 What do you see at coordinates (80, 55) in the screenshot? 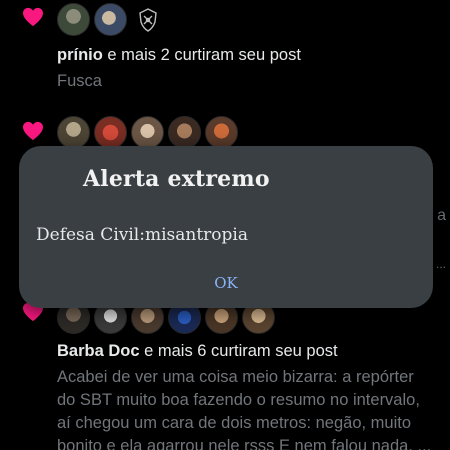
I see `notification-user: prínio` at bounding box center [80, 55].